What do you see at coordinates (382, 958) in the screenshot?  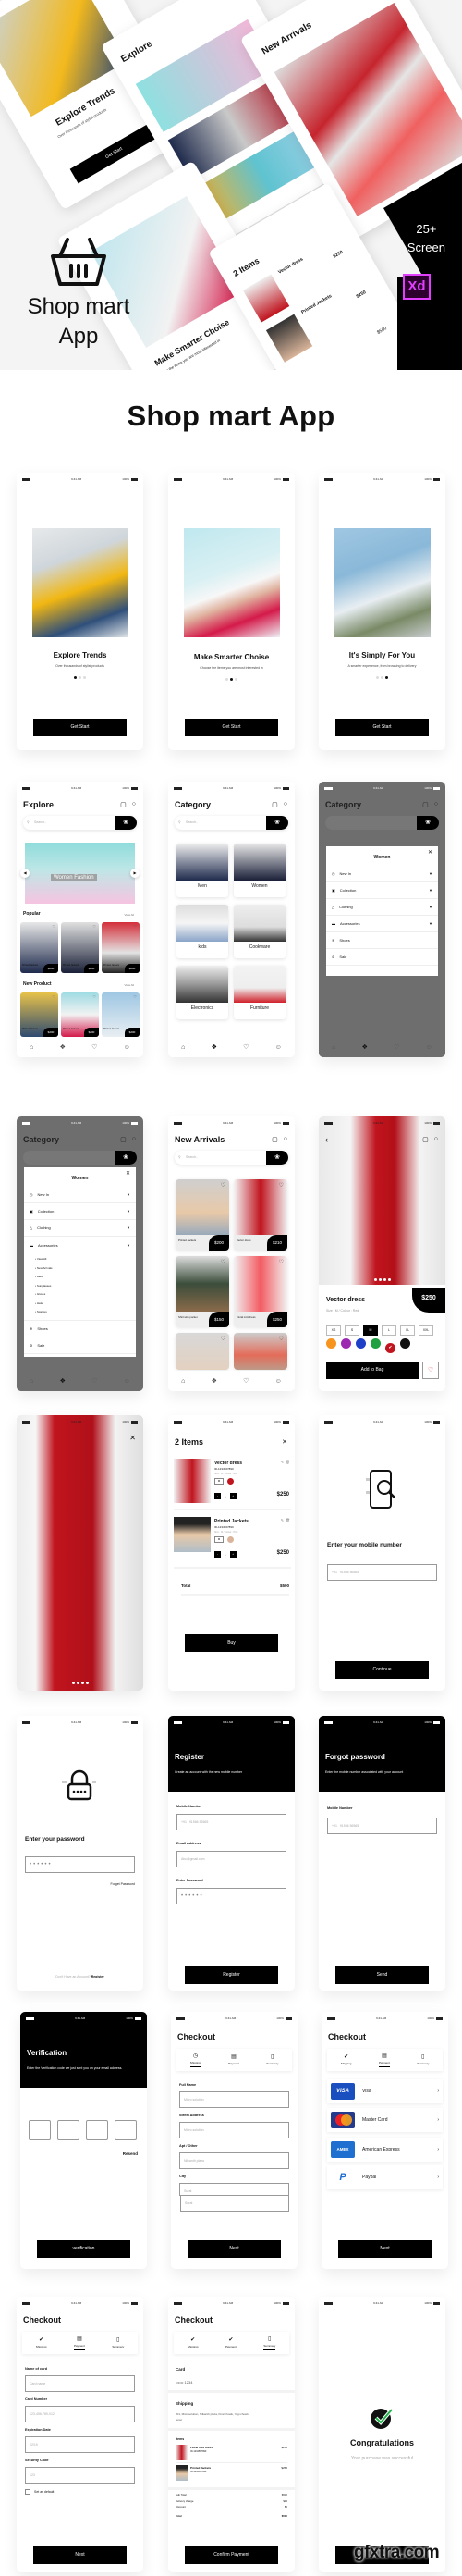 I see `modal-row-sale: ⊘ Sale` at bounding box center [382, 958].